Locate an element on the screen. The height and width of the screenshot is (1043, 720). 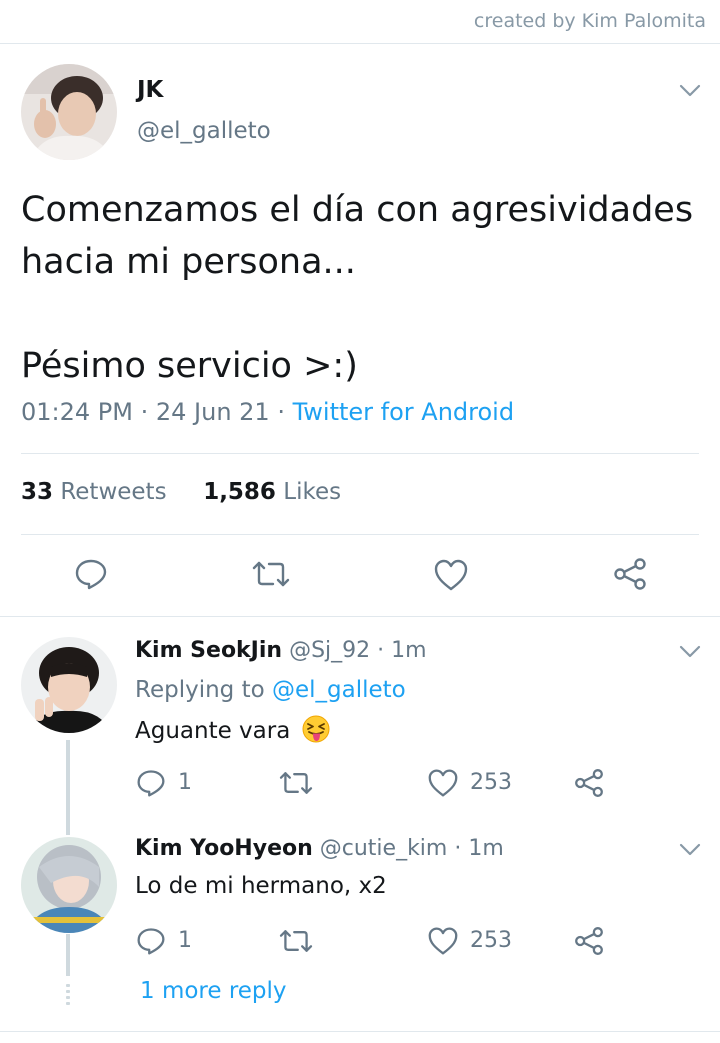
replying-to-prefix: Replying to is located at coordinates (203, 690).